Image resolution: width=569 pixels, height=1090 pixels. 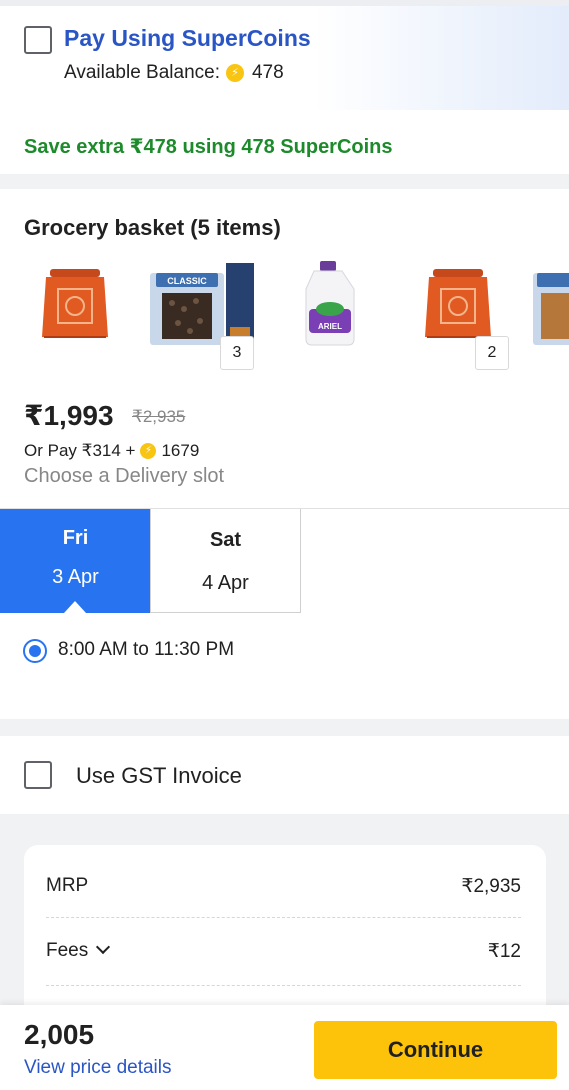 What do you see at coordinates (75, 607) in the screenshot?
I see `selected-notch` at bounding box center [75, 607].